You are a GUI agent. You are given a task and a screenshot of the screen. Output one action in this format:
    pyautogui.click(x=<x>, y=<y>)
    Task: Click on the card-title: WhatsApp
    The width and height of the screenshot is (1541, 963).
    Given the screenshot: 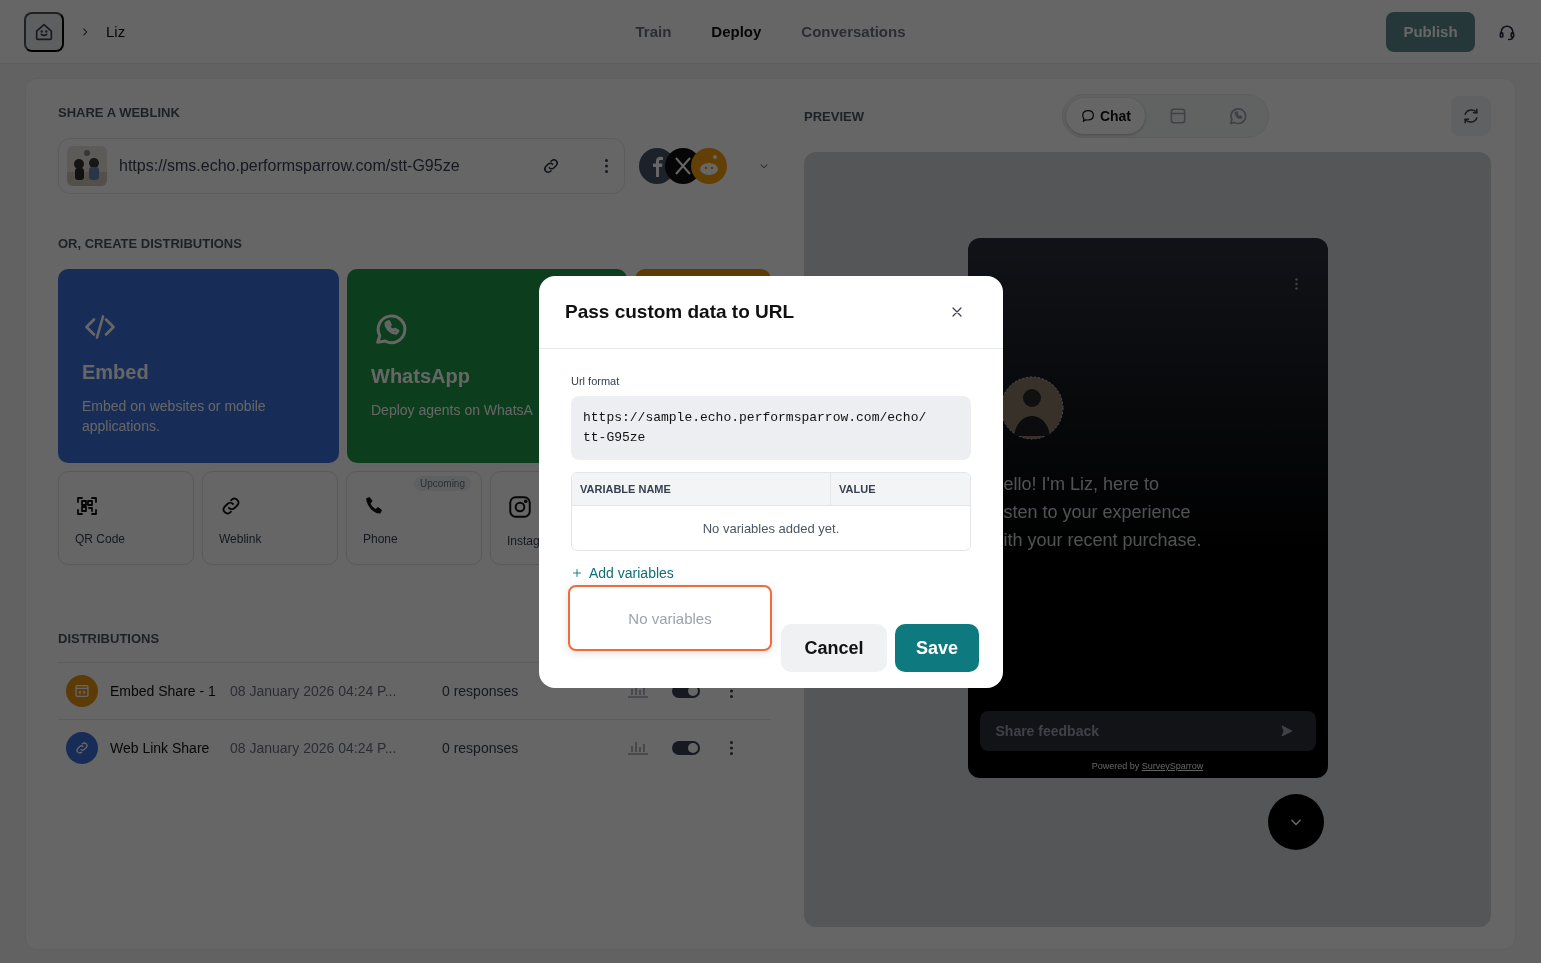 What is the action you would take?
    pyautogui.click(x=420, y=376)
    